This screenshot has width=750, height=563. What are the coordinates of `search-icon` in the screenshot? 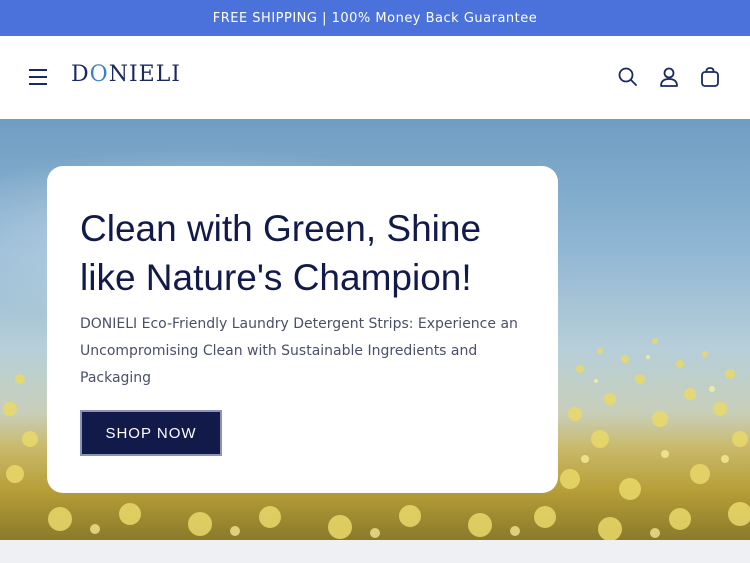 It's located at (628, 77).